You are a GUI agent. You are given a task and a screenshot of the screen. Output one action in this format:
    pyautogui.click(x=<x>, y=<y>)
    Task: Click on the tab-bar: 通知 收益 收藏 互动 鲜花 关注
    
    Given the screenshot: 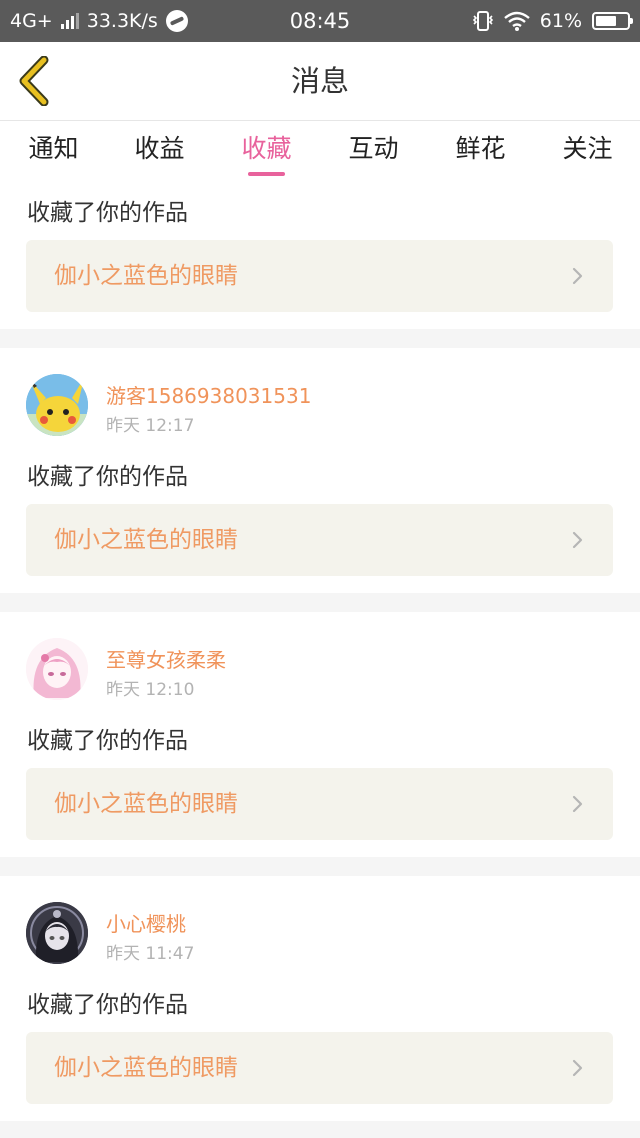 What is the action you would take?
    pyautogui.click(x=320, y=152)
    